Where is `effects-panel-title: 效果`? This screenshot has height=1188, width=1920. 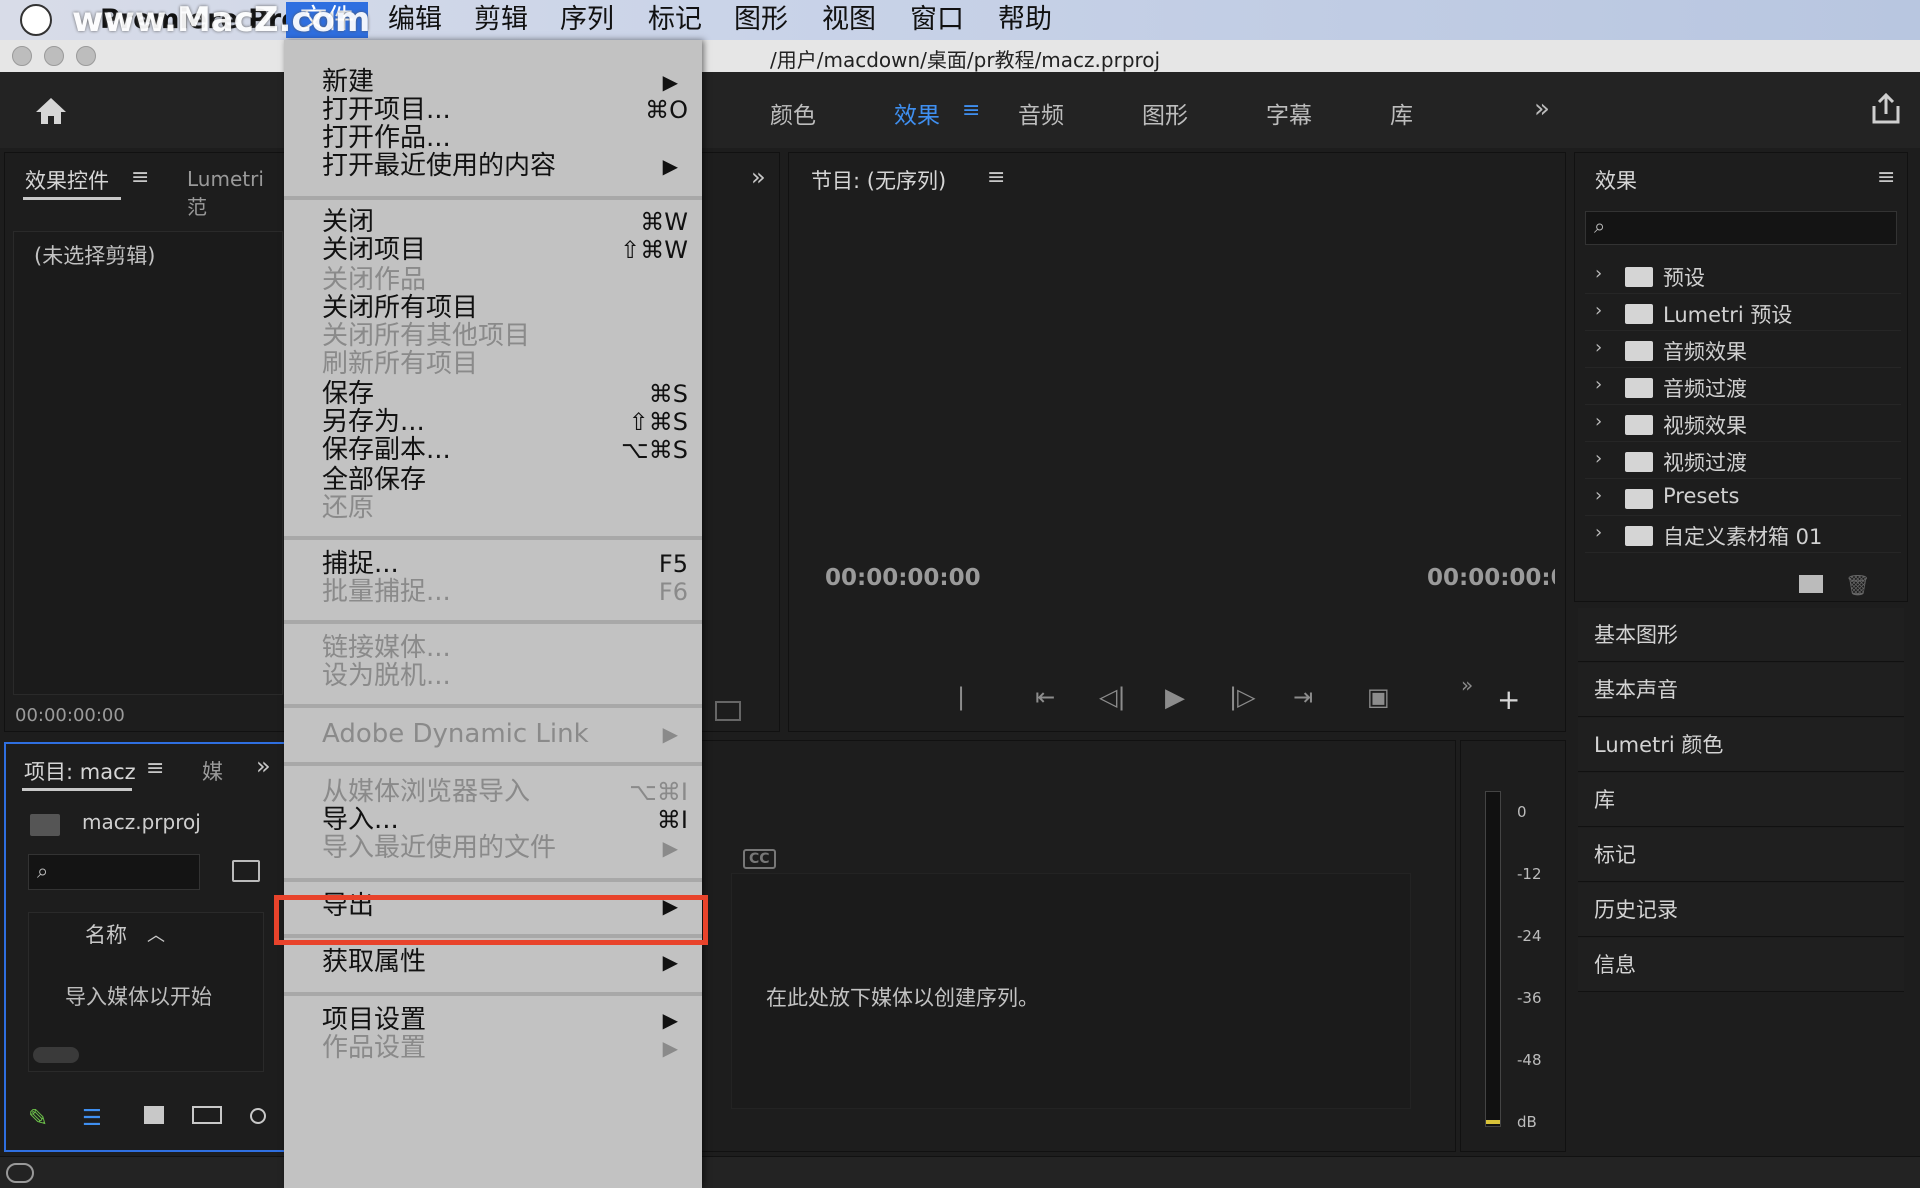
effects-panel-title: 效果 is located at coordinates (1616, 180).